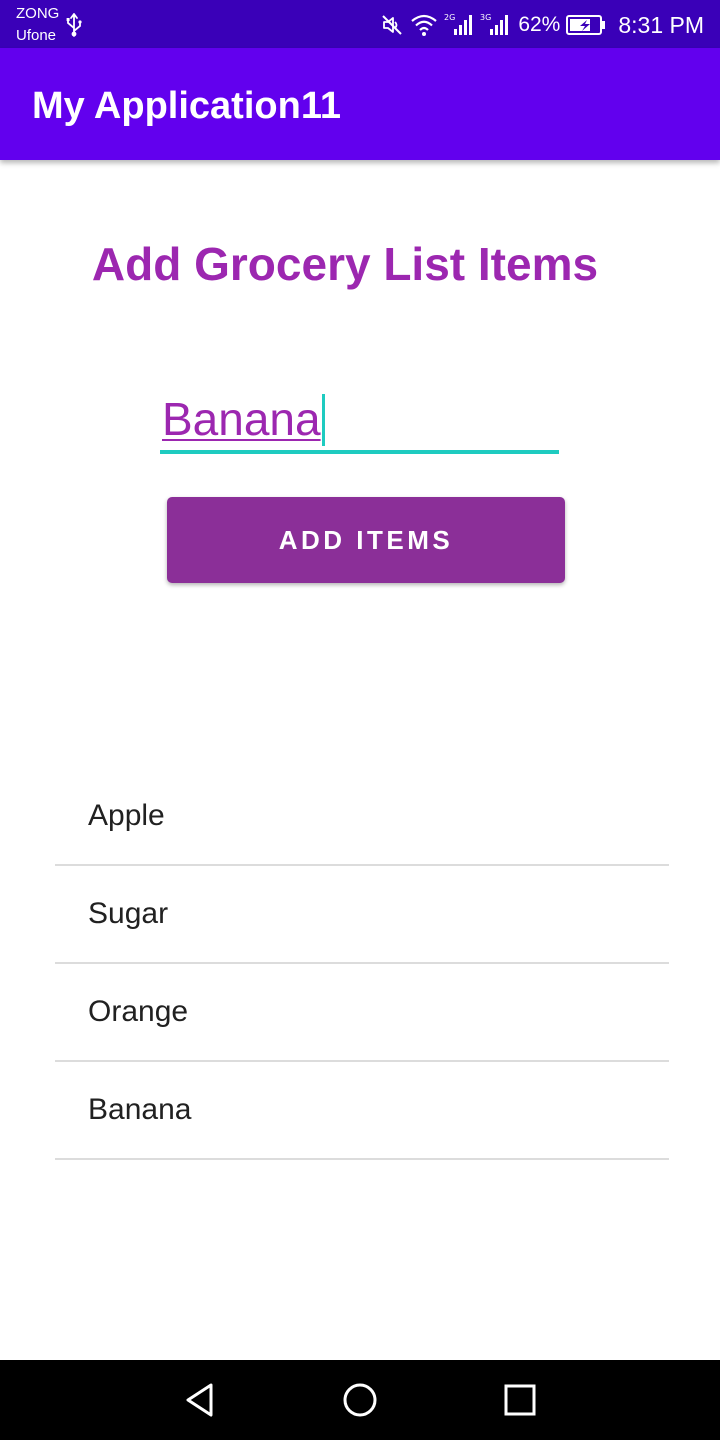 Image resolution: width=720 pixels, height=1440 pixels. Describe the element at coordinates (36, 35) in the screenshot. I see `carrier-name-2: Ufone` at that location.